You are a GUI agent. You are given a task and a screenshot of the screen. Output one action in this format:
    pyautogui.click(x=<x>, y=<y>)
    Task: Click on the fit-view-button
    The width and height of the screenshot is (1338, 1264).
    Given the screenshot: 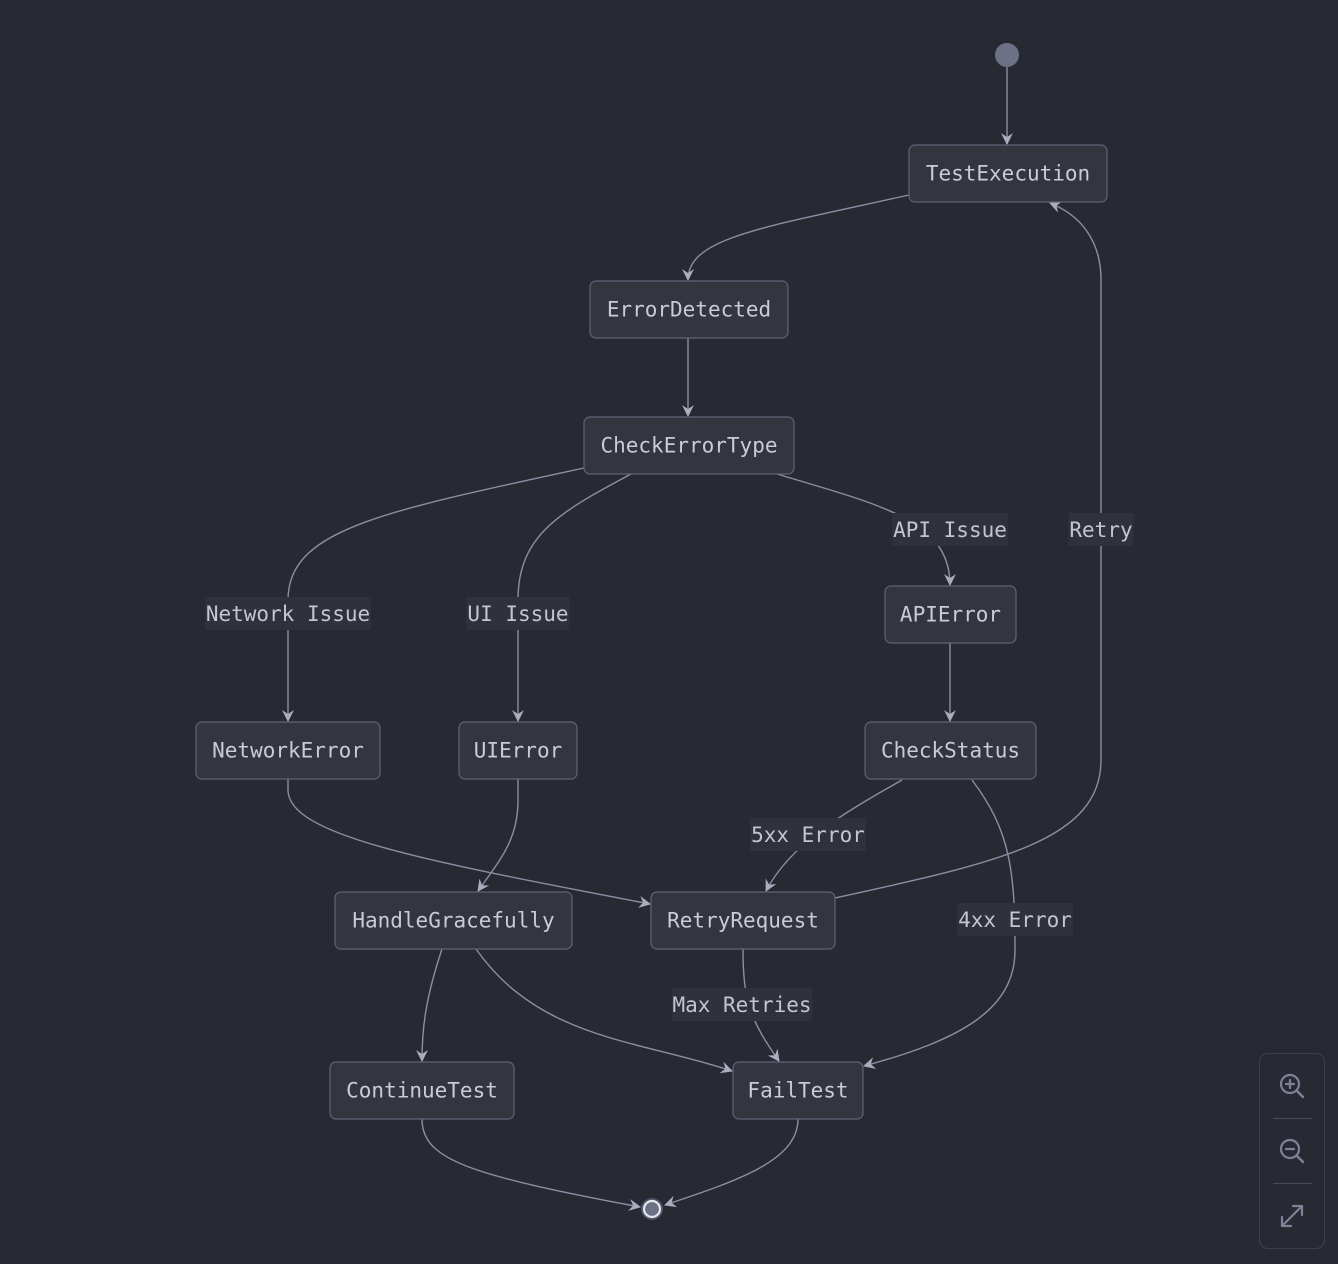 What is the action you would take?
    pyautogui.click(x=1292, y=1216)
    